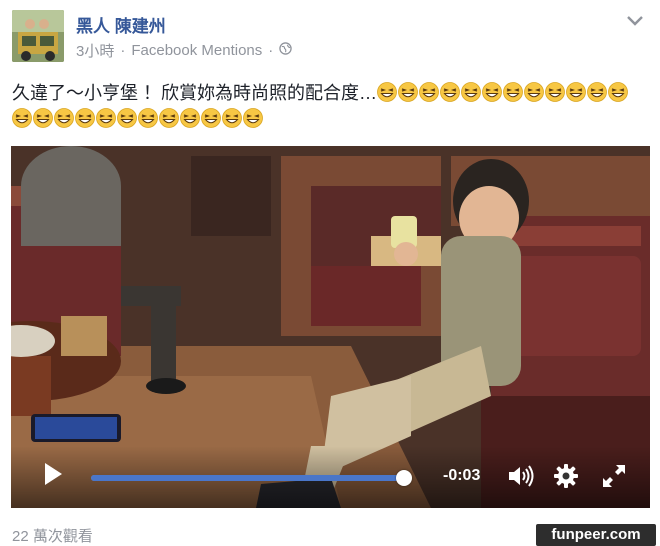 This screenshot has width=660, height=546. I want to click on post-meta: 3小時 · Facebook Mentions ·, so click(184, 50).